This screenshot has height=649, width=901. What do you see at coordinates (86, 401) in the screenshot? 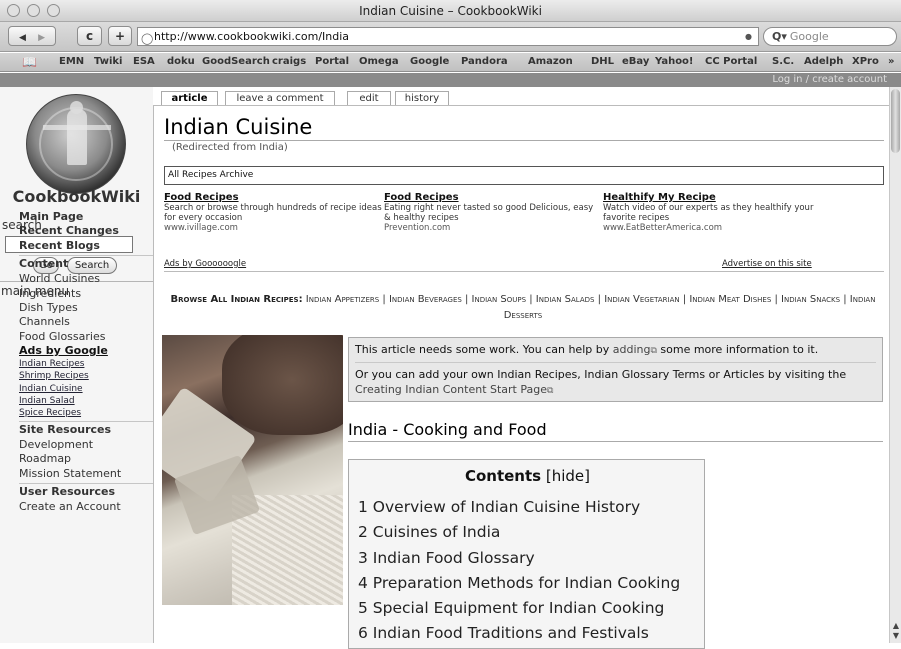
I see `sidebar-item: Indian Salad` at bounding box center [86, 401].